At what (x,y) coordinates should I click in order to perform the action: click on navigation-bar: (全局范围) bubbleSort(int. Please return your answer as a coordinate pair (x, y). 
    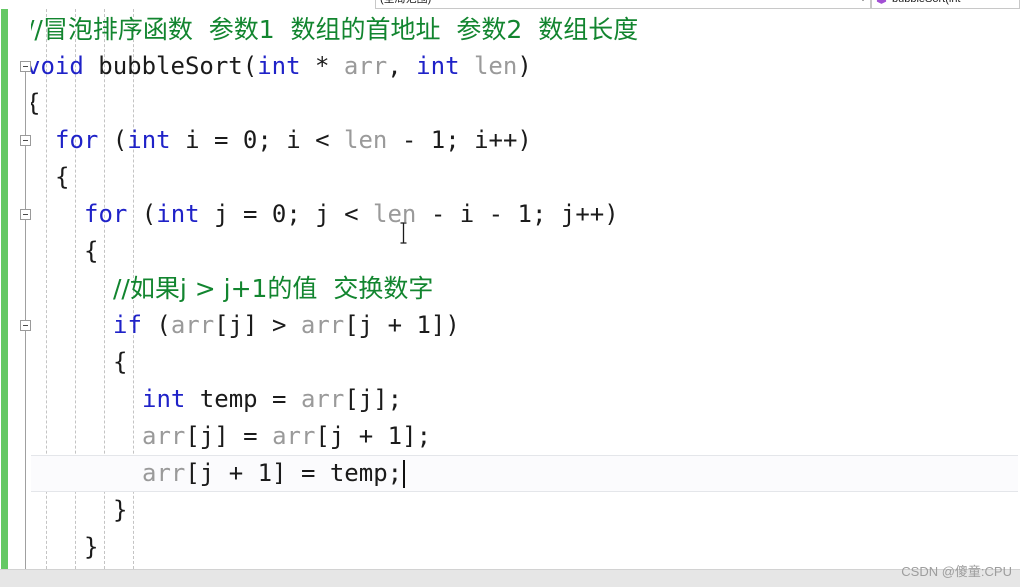
    Looking at the image, I should click on (510, 4).